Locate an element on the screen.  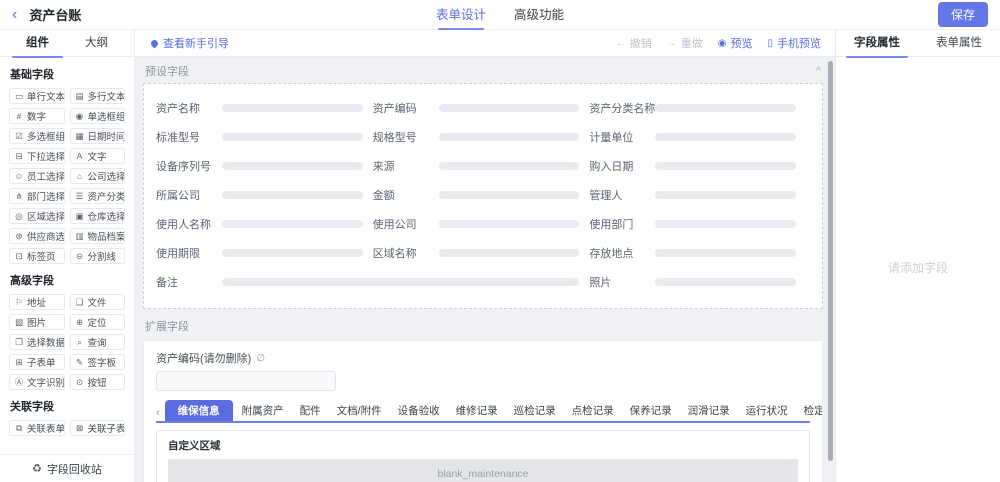
sidebar-item-number: # 数字 is located at coordinates (37, 116).